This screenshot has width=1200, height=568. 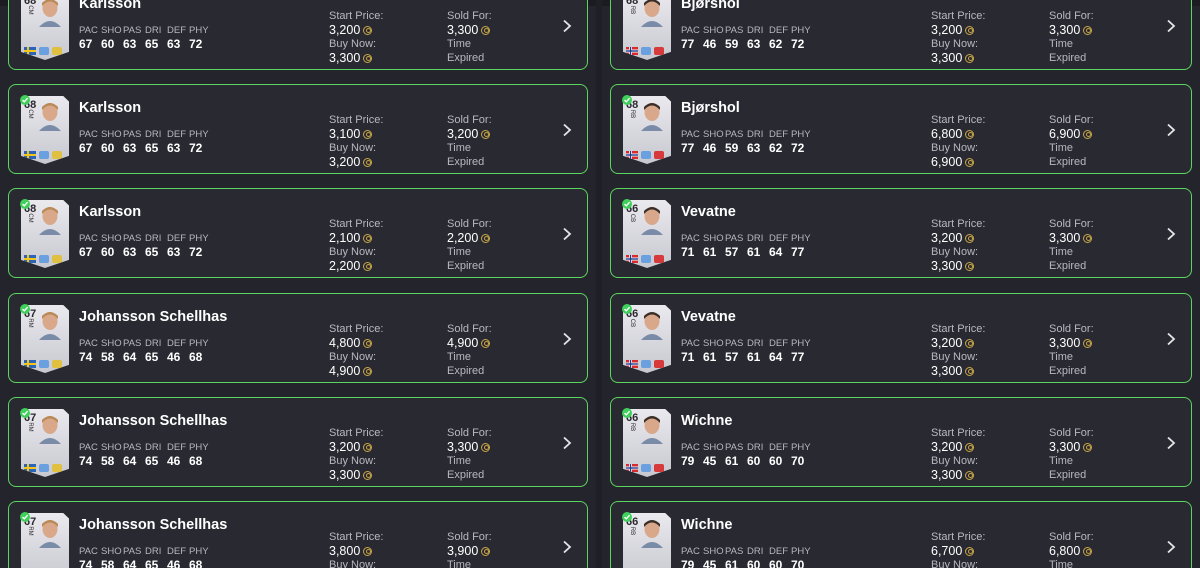 I want to click on sold-block: Sold For: 3,200 Time Expired, so click(x=502, y=141).